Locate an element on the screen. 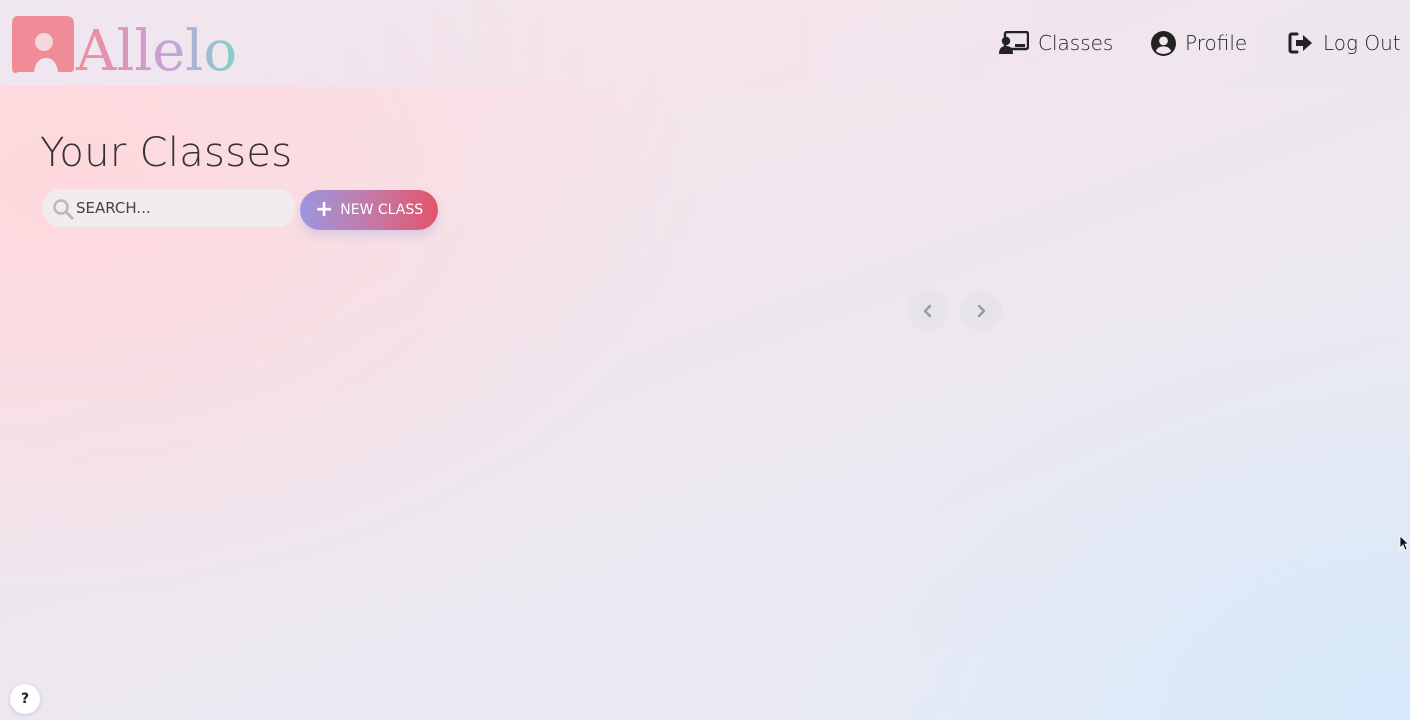  nav-classes: Classes is located at coordinates (1056, 43).